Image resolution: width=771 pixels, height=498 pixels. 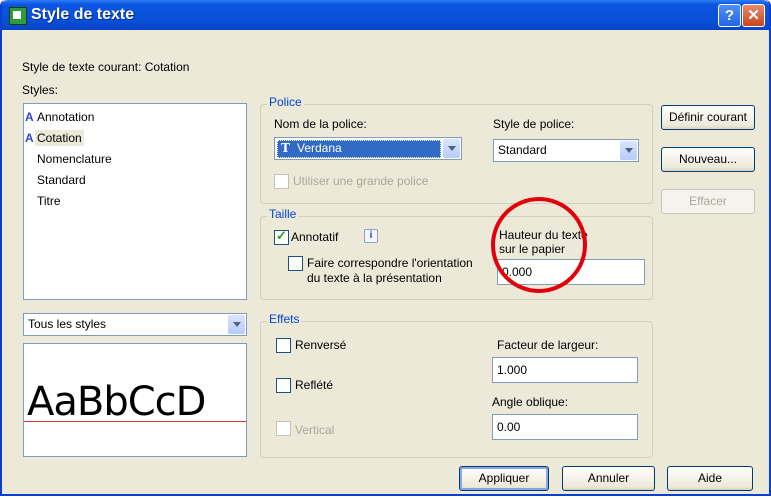 What do you see at coordinates (315, 237) in the screenshot?
I see `annotative-label: Annotatif` at bounding box center [315, 237].